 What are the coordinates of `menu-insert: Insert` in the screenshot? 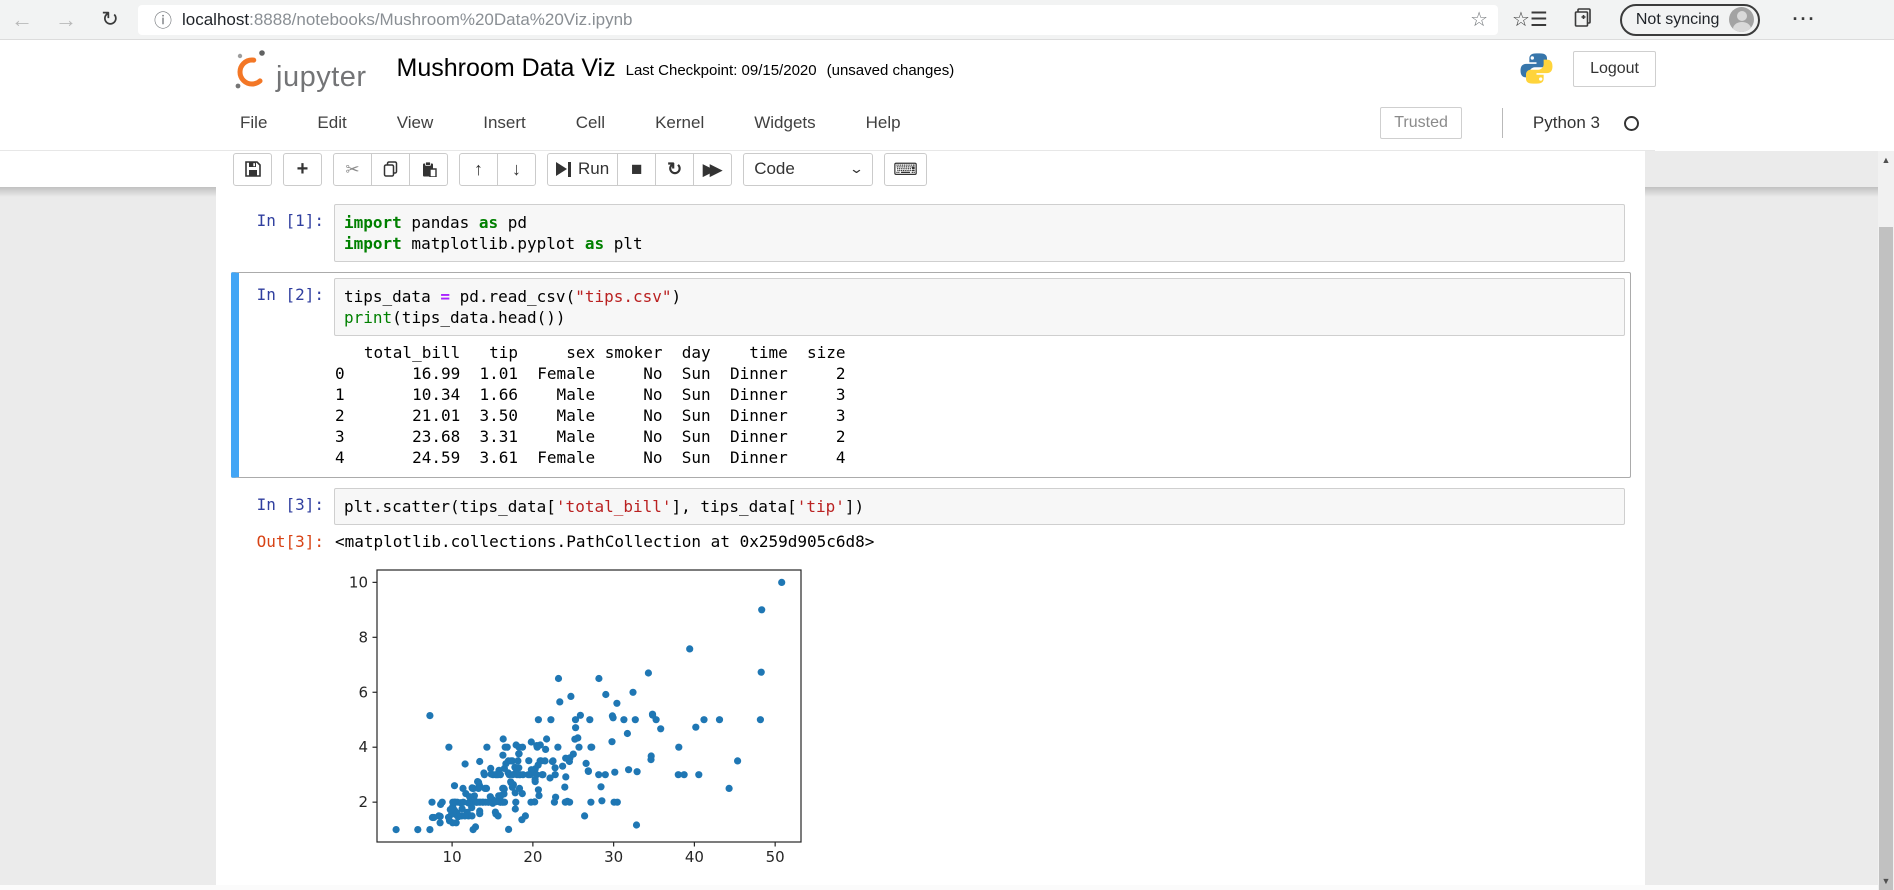 It's located at (504, 123).